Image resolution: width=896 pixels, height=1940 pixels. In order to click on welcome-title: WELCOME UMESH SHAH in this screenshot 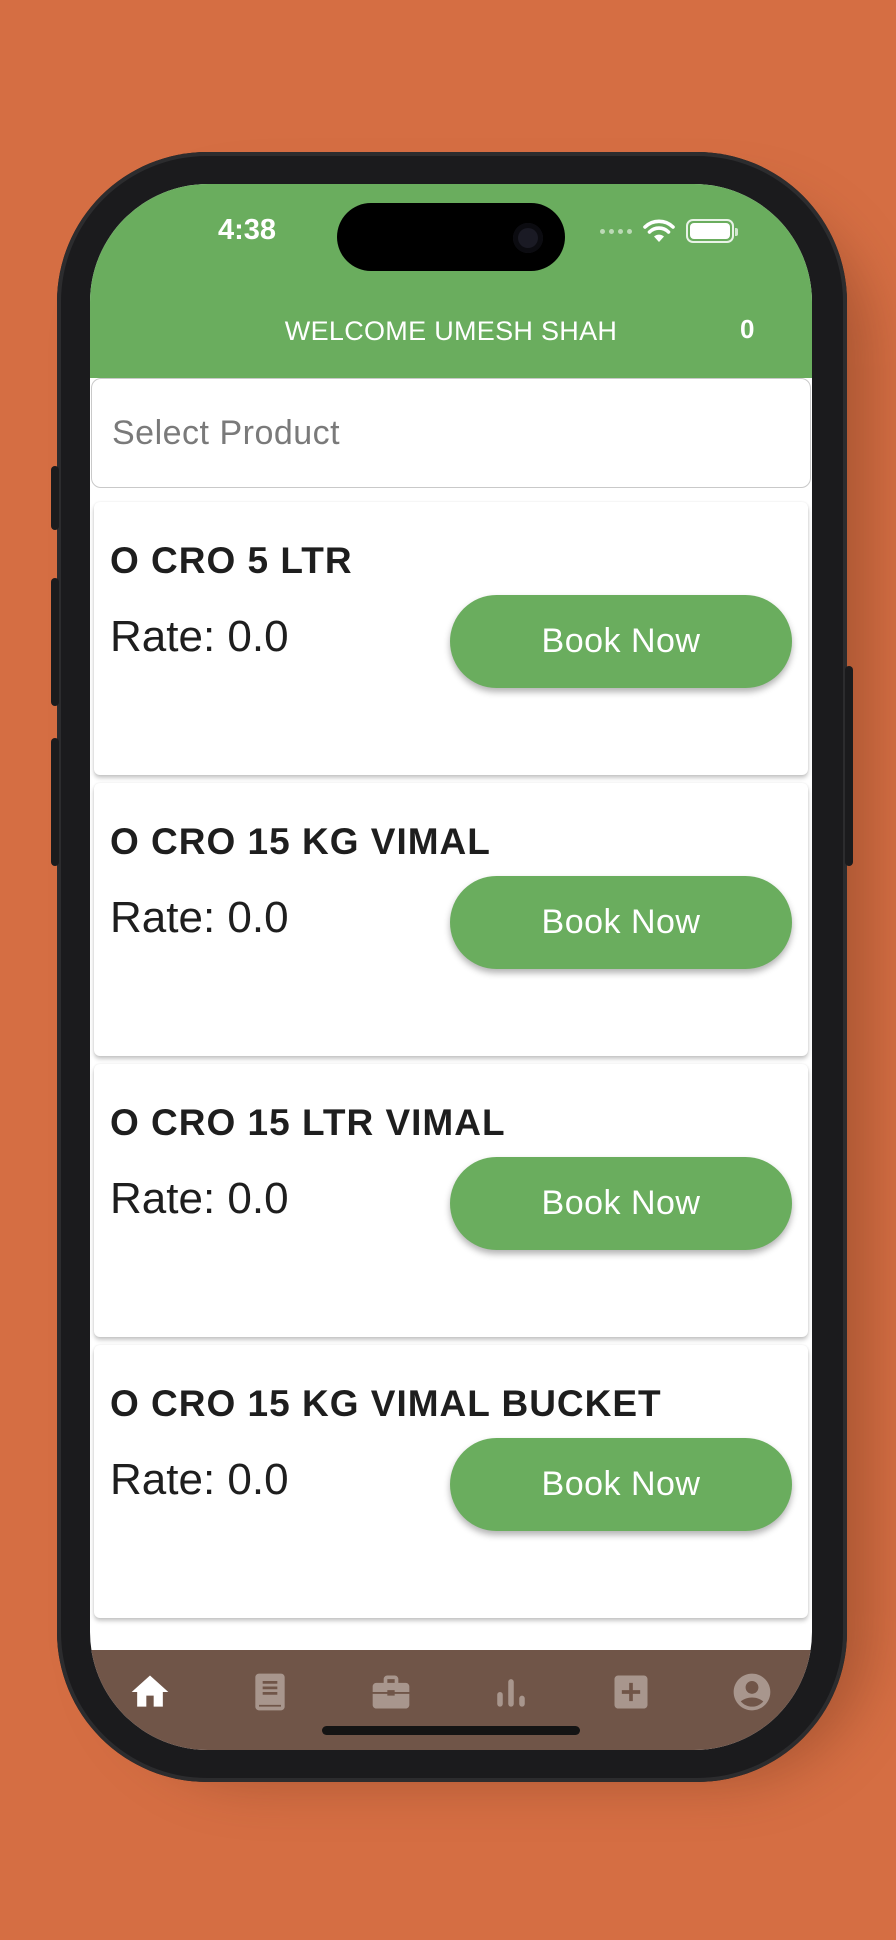, I will do `click(451, 331)`.